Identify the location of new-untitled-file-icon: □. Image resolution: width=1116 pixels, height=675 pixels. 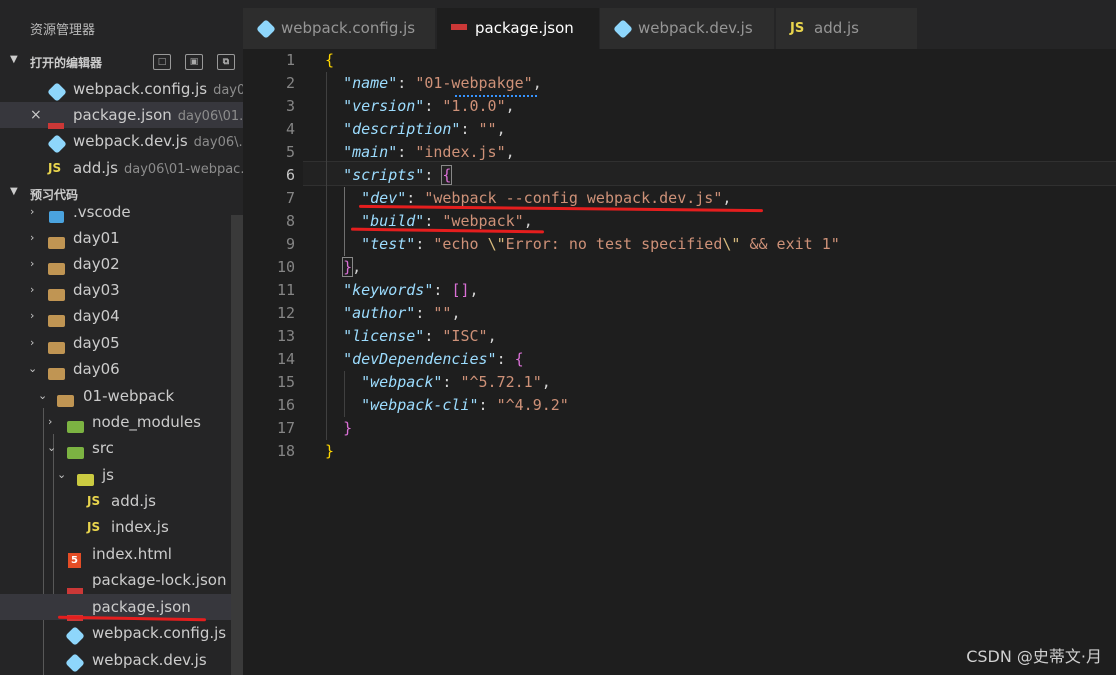
(162, 62).